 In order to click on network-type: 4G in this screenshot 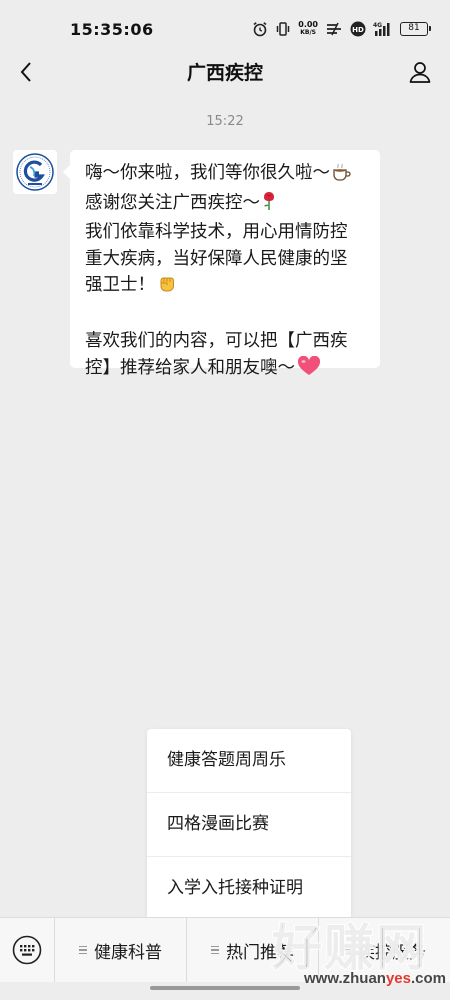, I will do `click(377, 25)`.